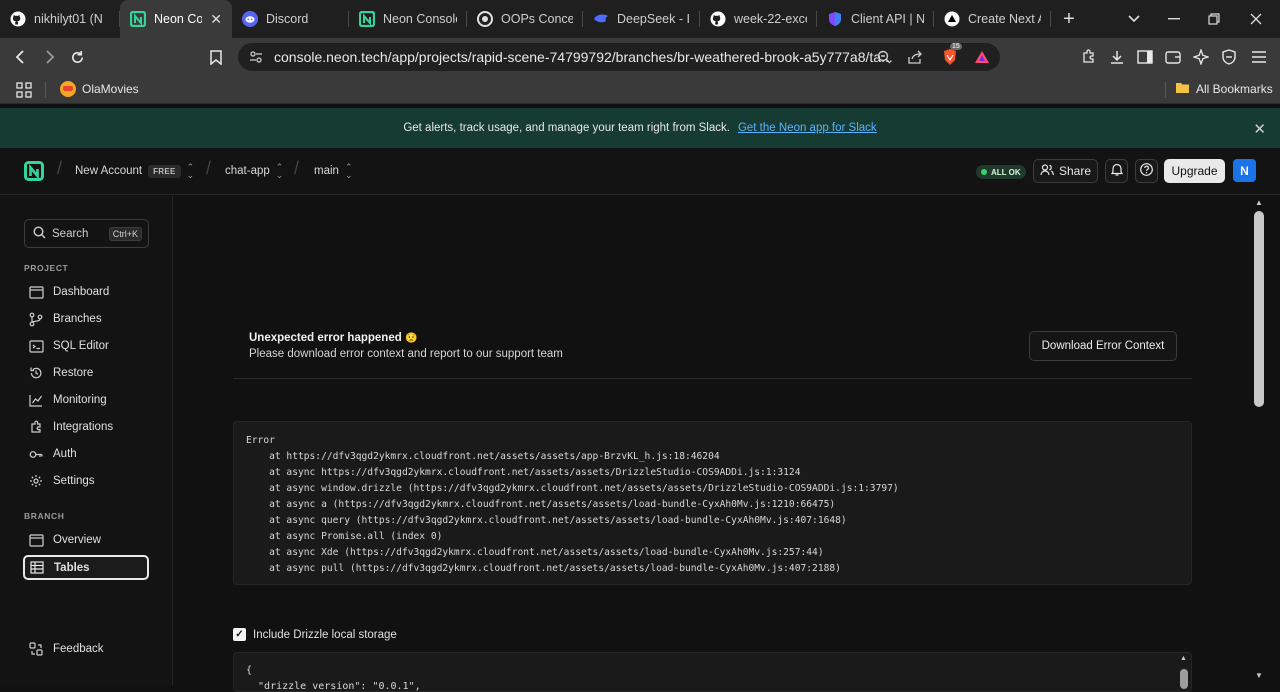 The width and height of the screenshot is (1280, 692). I want to click on sidebar-item-settings: Settings, so click(87, 481).